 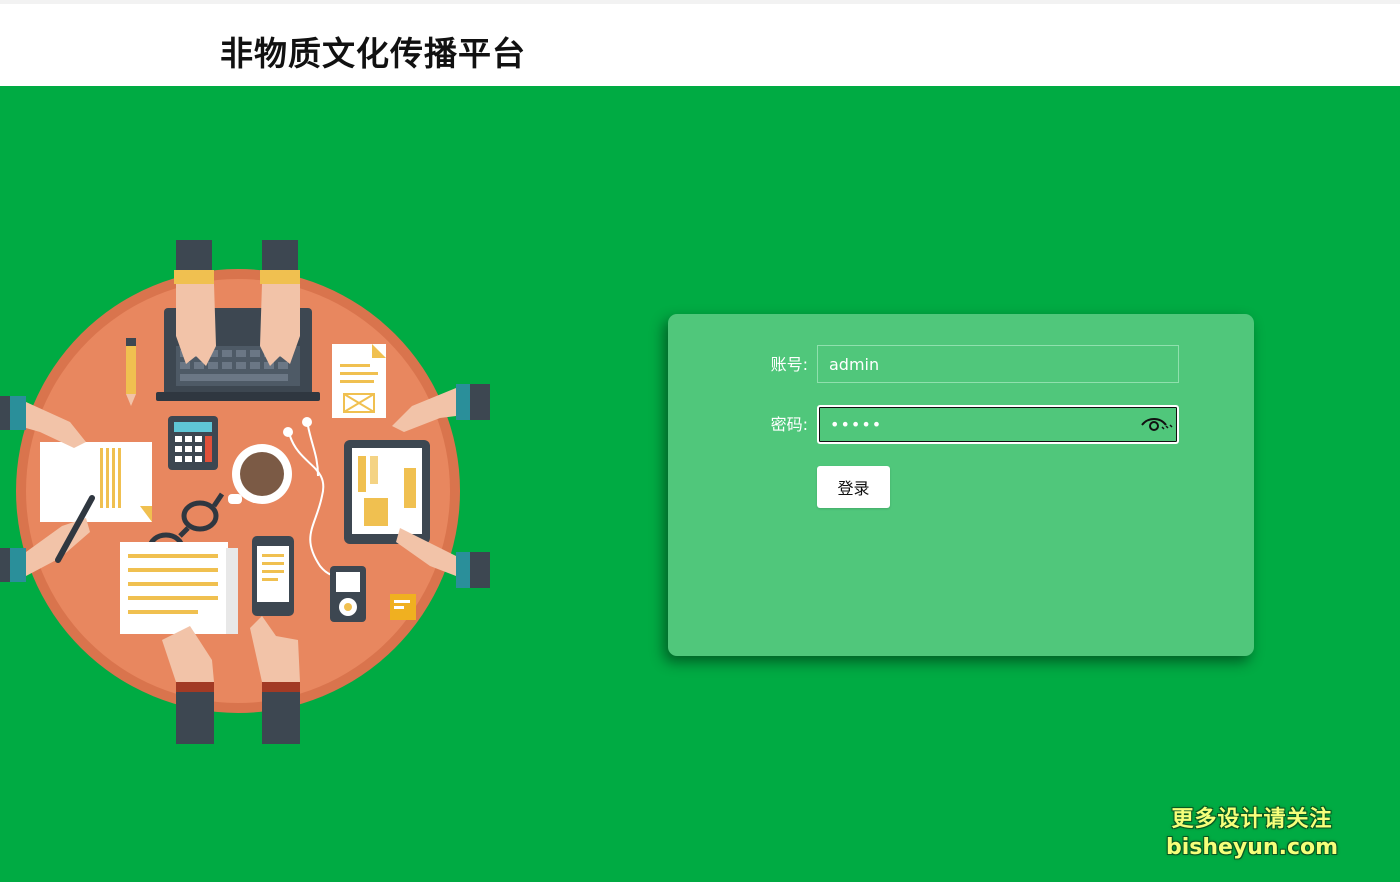 I want to click on watermark-line-1: 更多设计请关注, so click(x=1252, y=819).